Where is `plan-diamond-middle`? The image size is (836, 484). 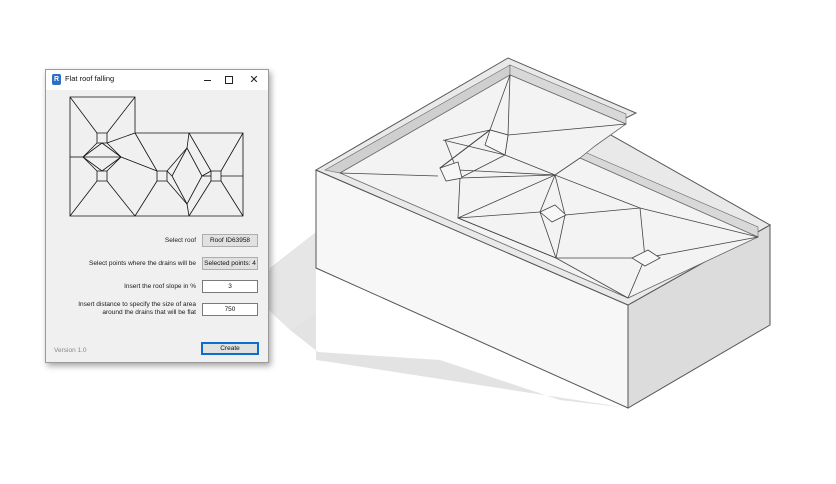 plan-diamond-middle is located at coordinates (187, 176).